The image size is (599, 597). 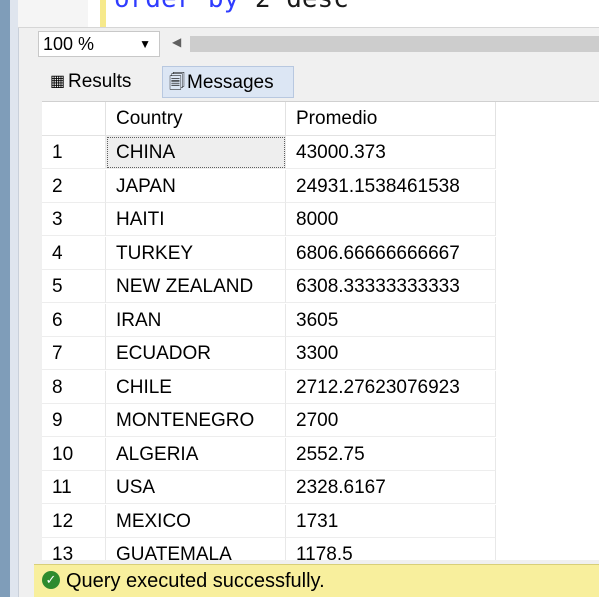 I want to click on row-number: 4, so click(x=74, y=253).